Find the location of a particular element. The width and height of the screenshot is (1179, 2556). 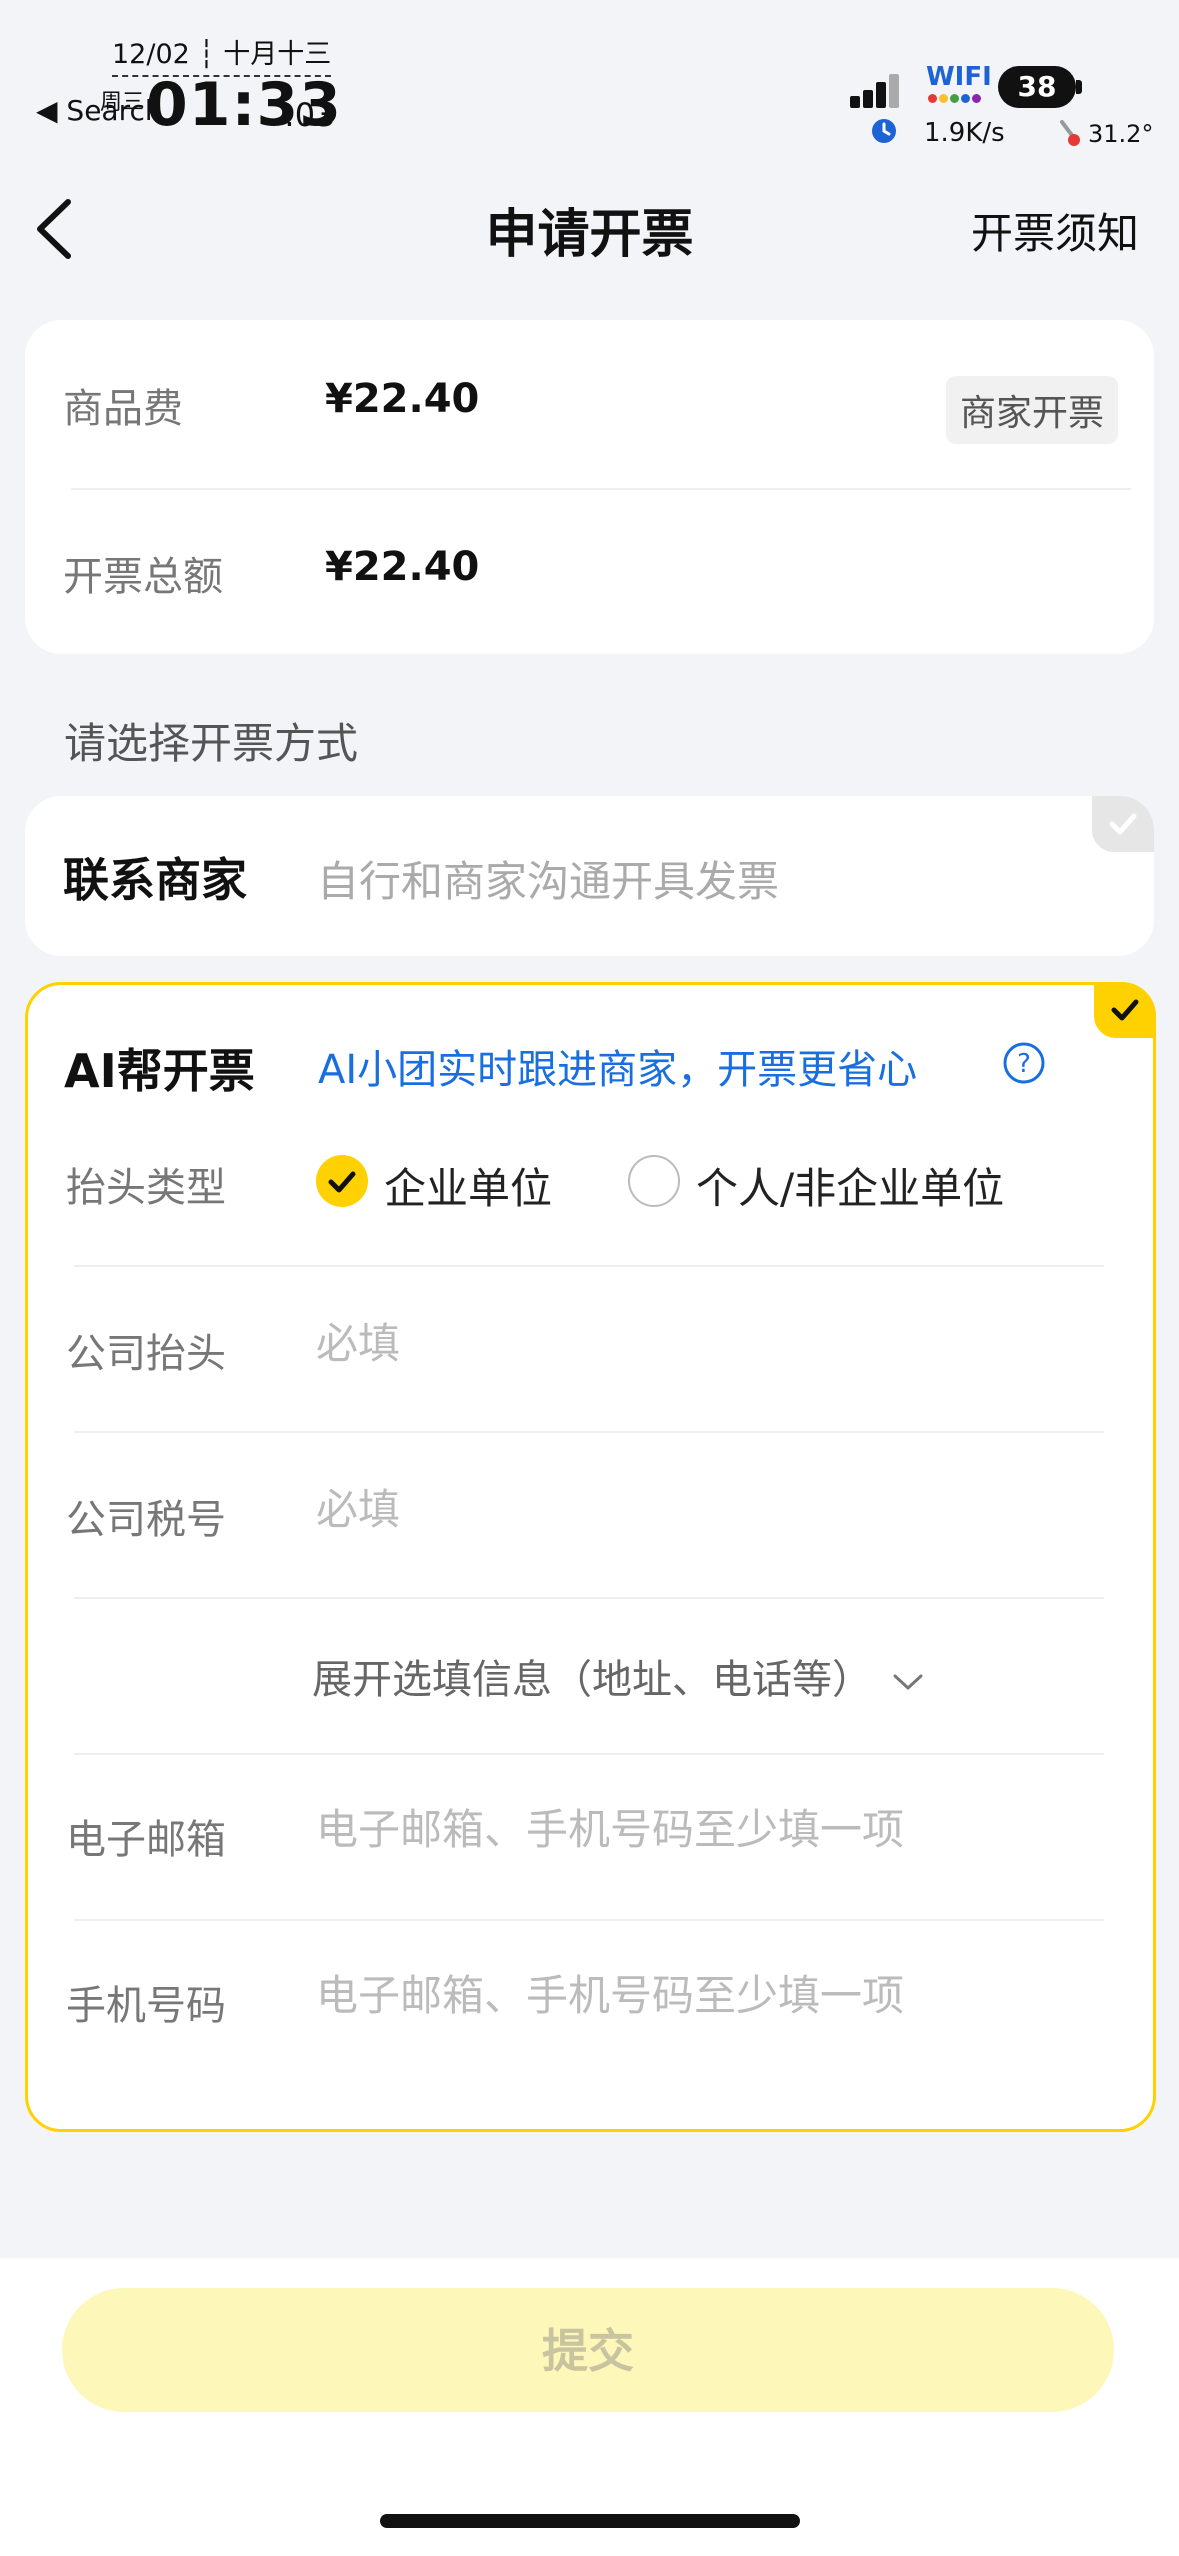

submit-button: 提交 is located at coordinates (588, 2350).